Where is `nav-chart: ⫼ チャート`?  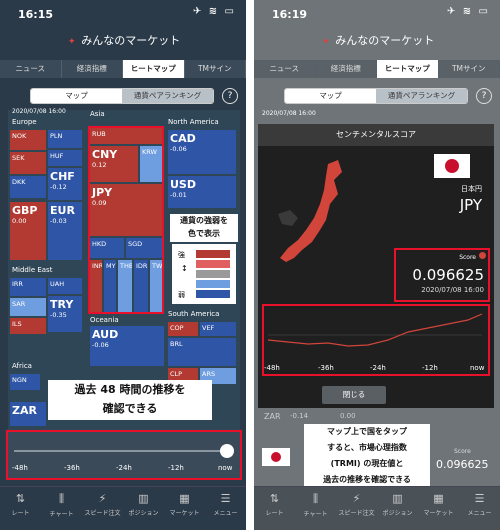 nav-chart: ⫼ チャート is located at coordinates (61, 508).